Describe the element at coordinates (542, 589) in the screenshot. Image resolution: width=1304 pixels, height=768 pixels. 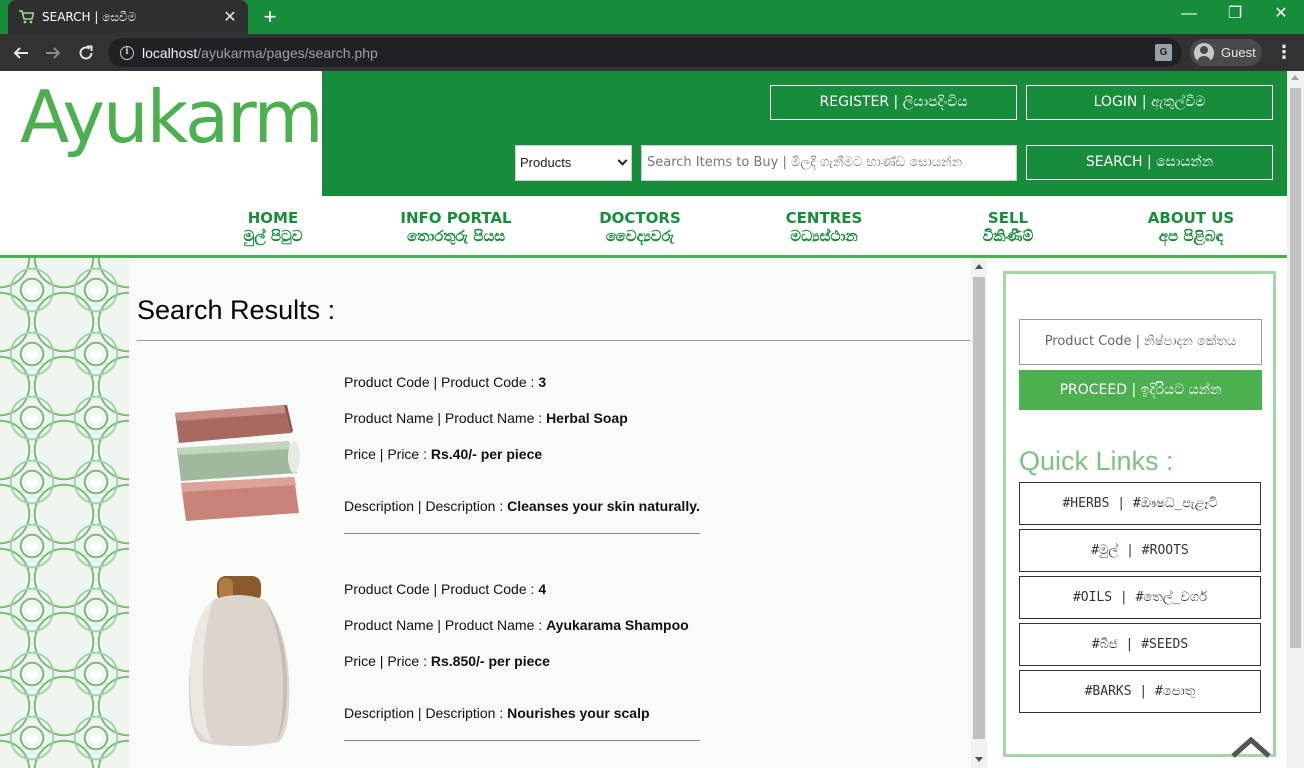
I see `product-code-value: 4` at that location.